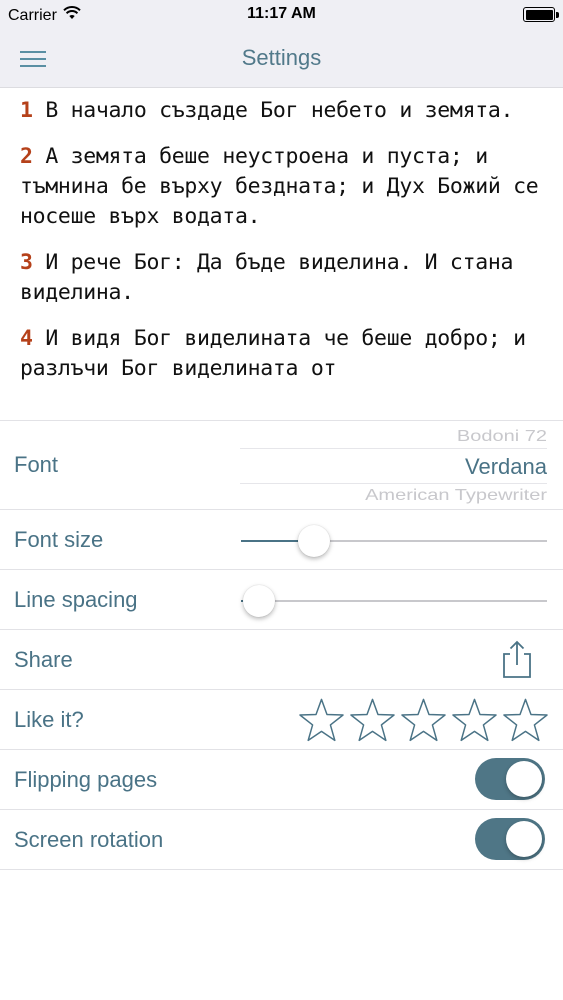 Image resolution: width=563 pixels, height=1000 pixels. Describe the element at coordinates (43, 659) in the screenshot. I see `share-label: Share` at that location.